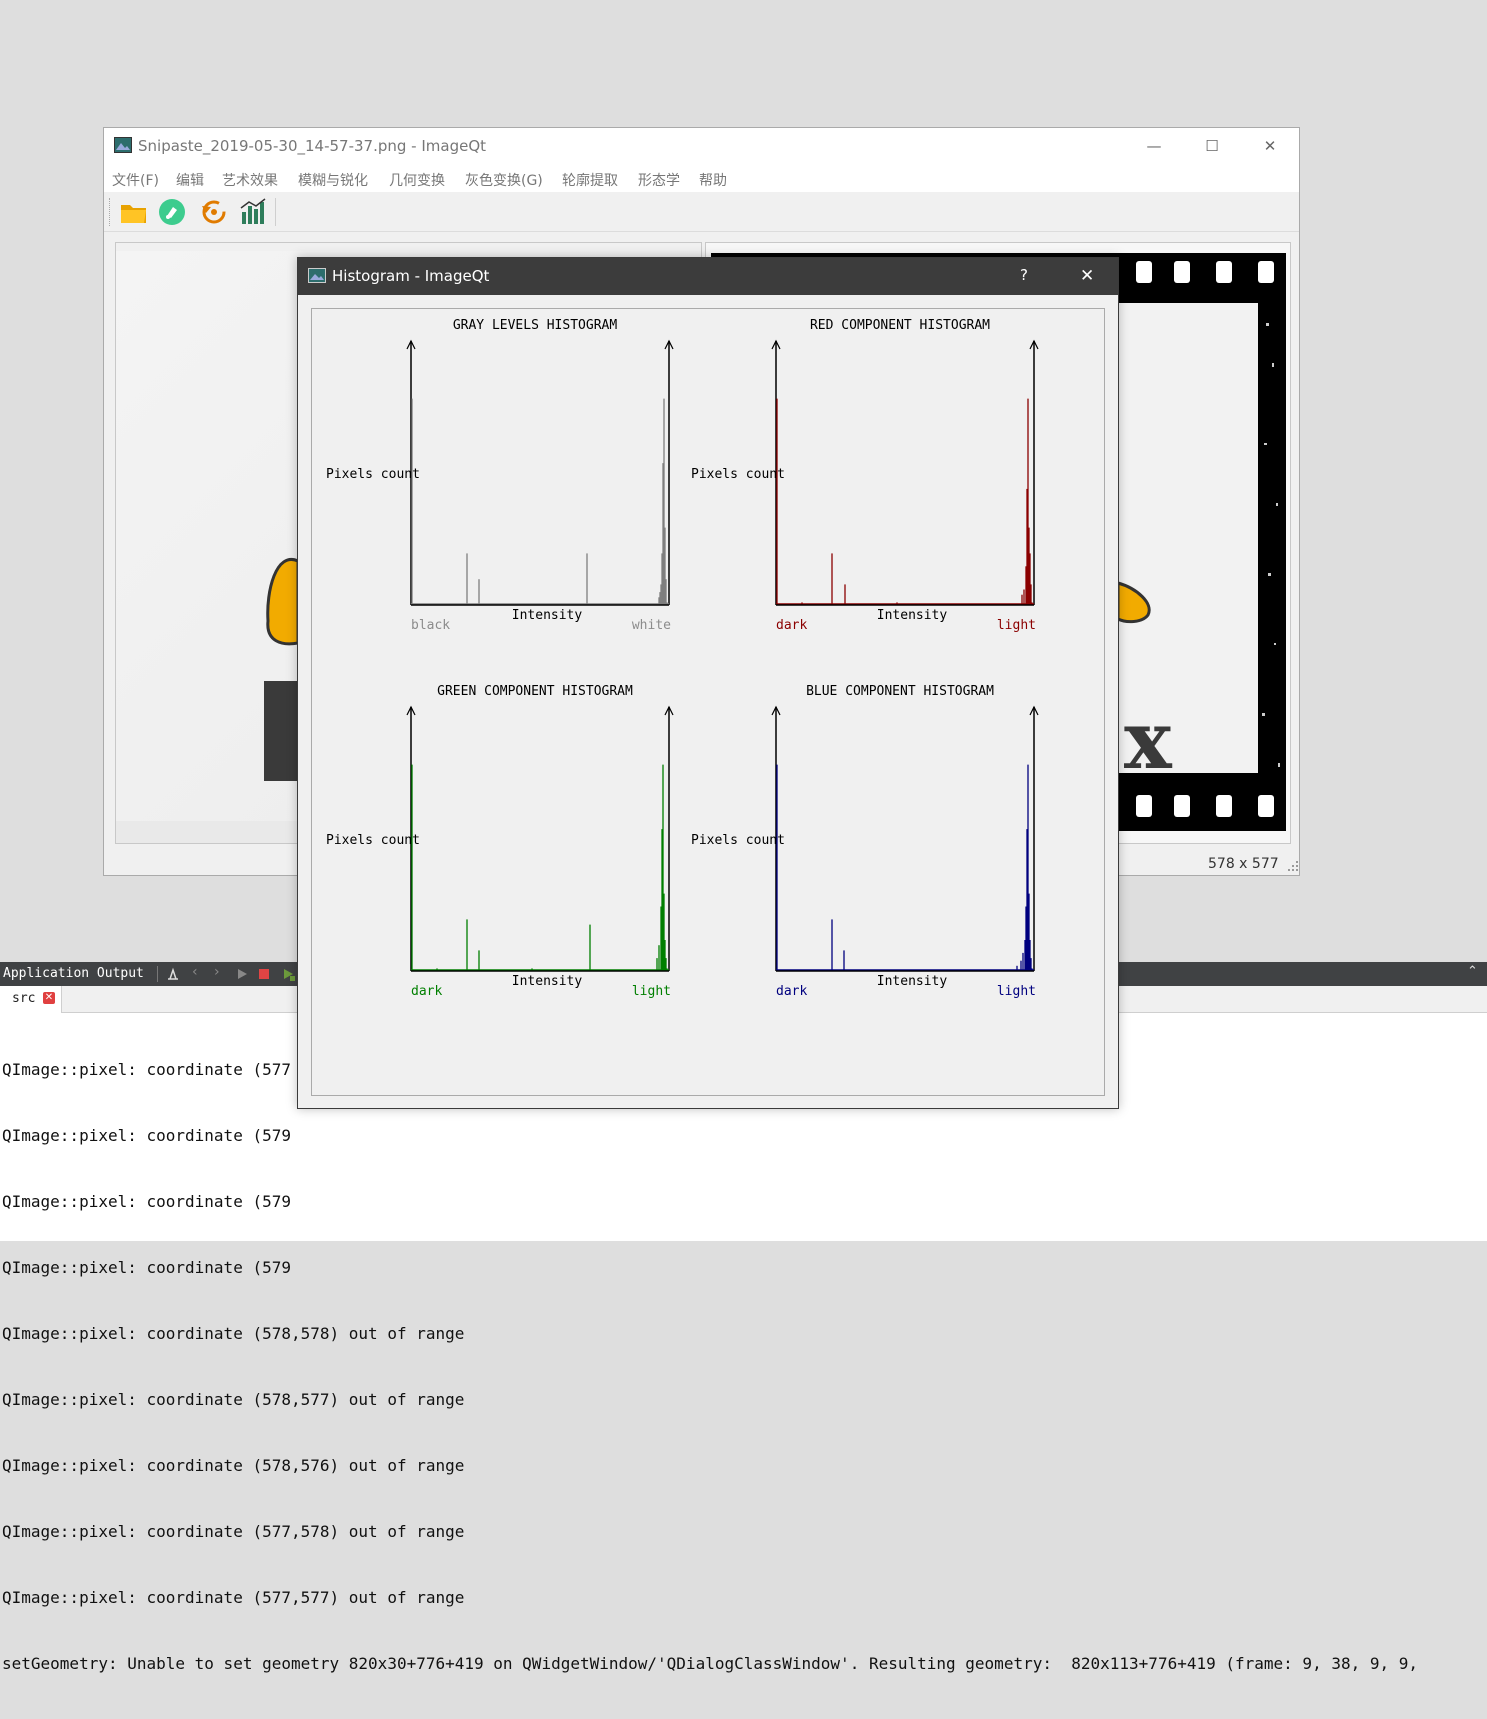  Describe the element at coordinates (134, 212) in the screenshot. I see `folder-open-icon` at that location.